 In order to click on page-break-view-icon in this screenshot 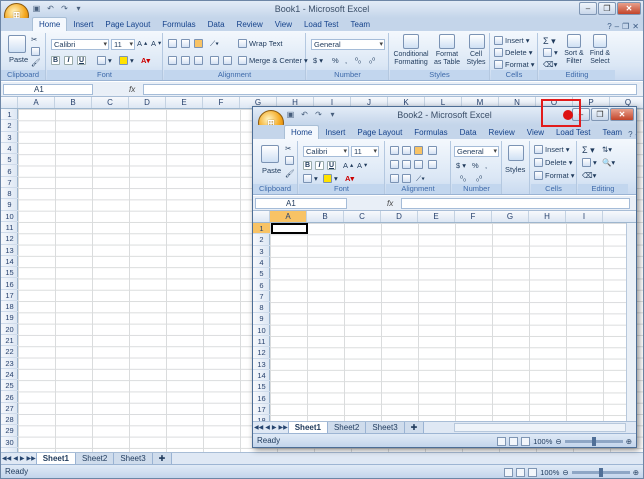, I will do `click(526, 441)`.